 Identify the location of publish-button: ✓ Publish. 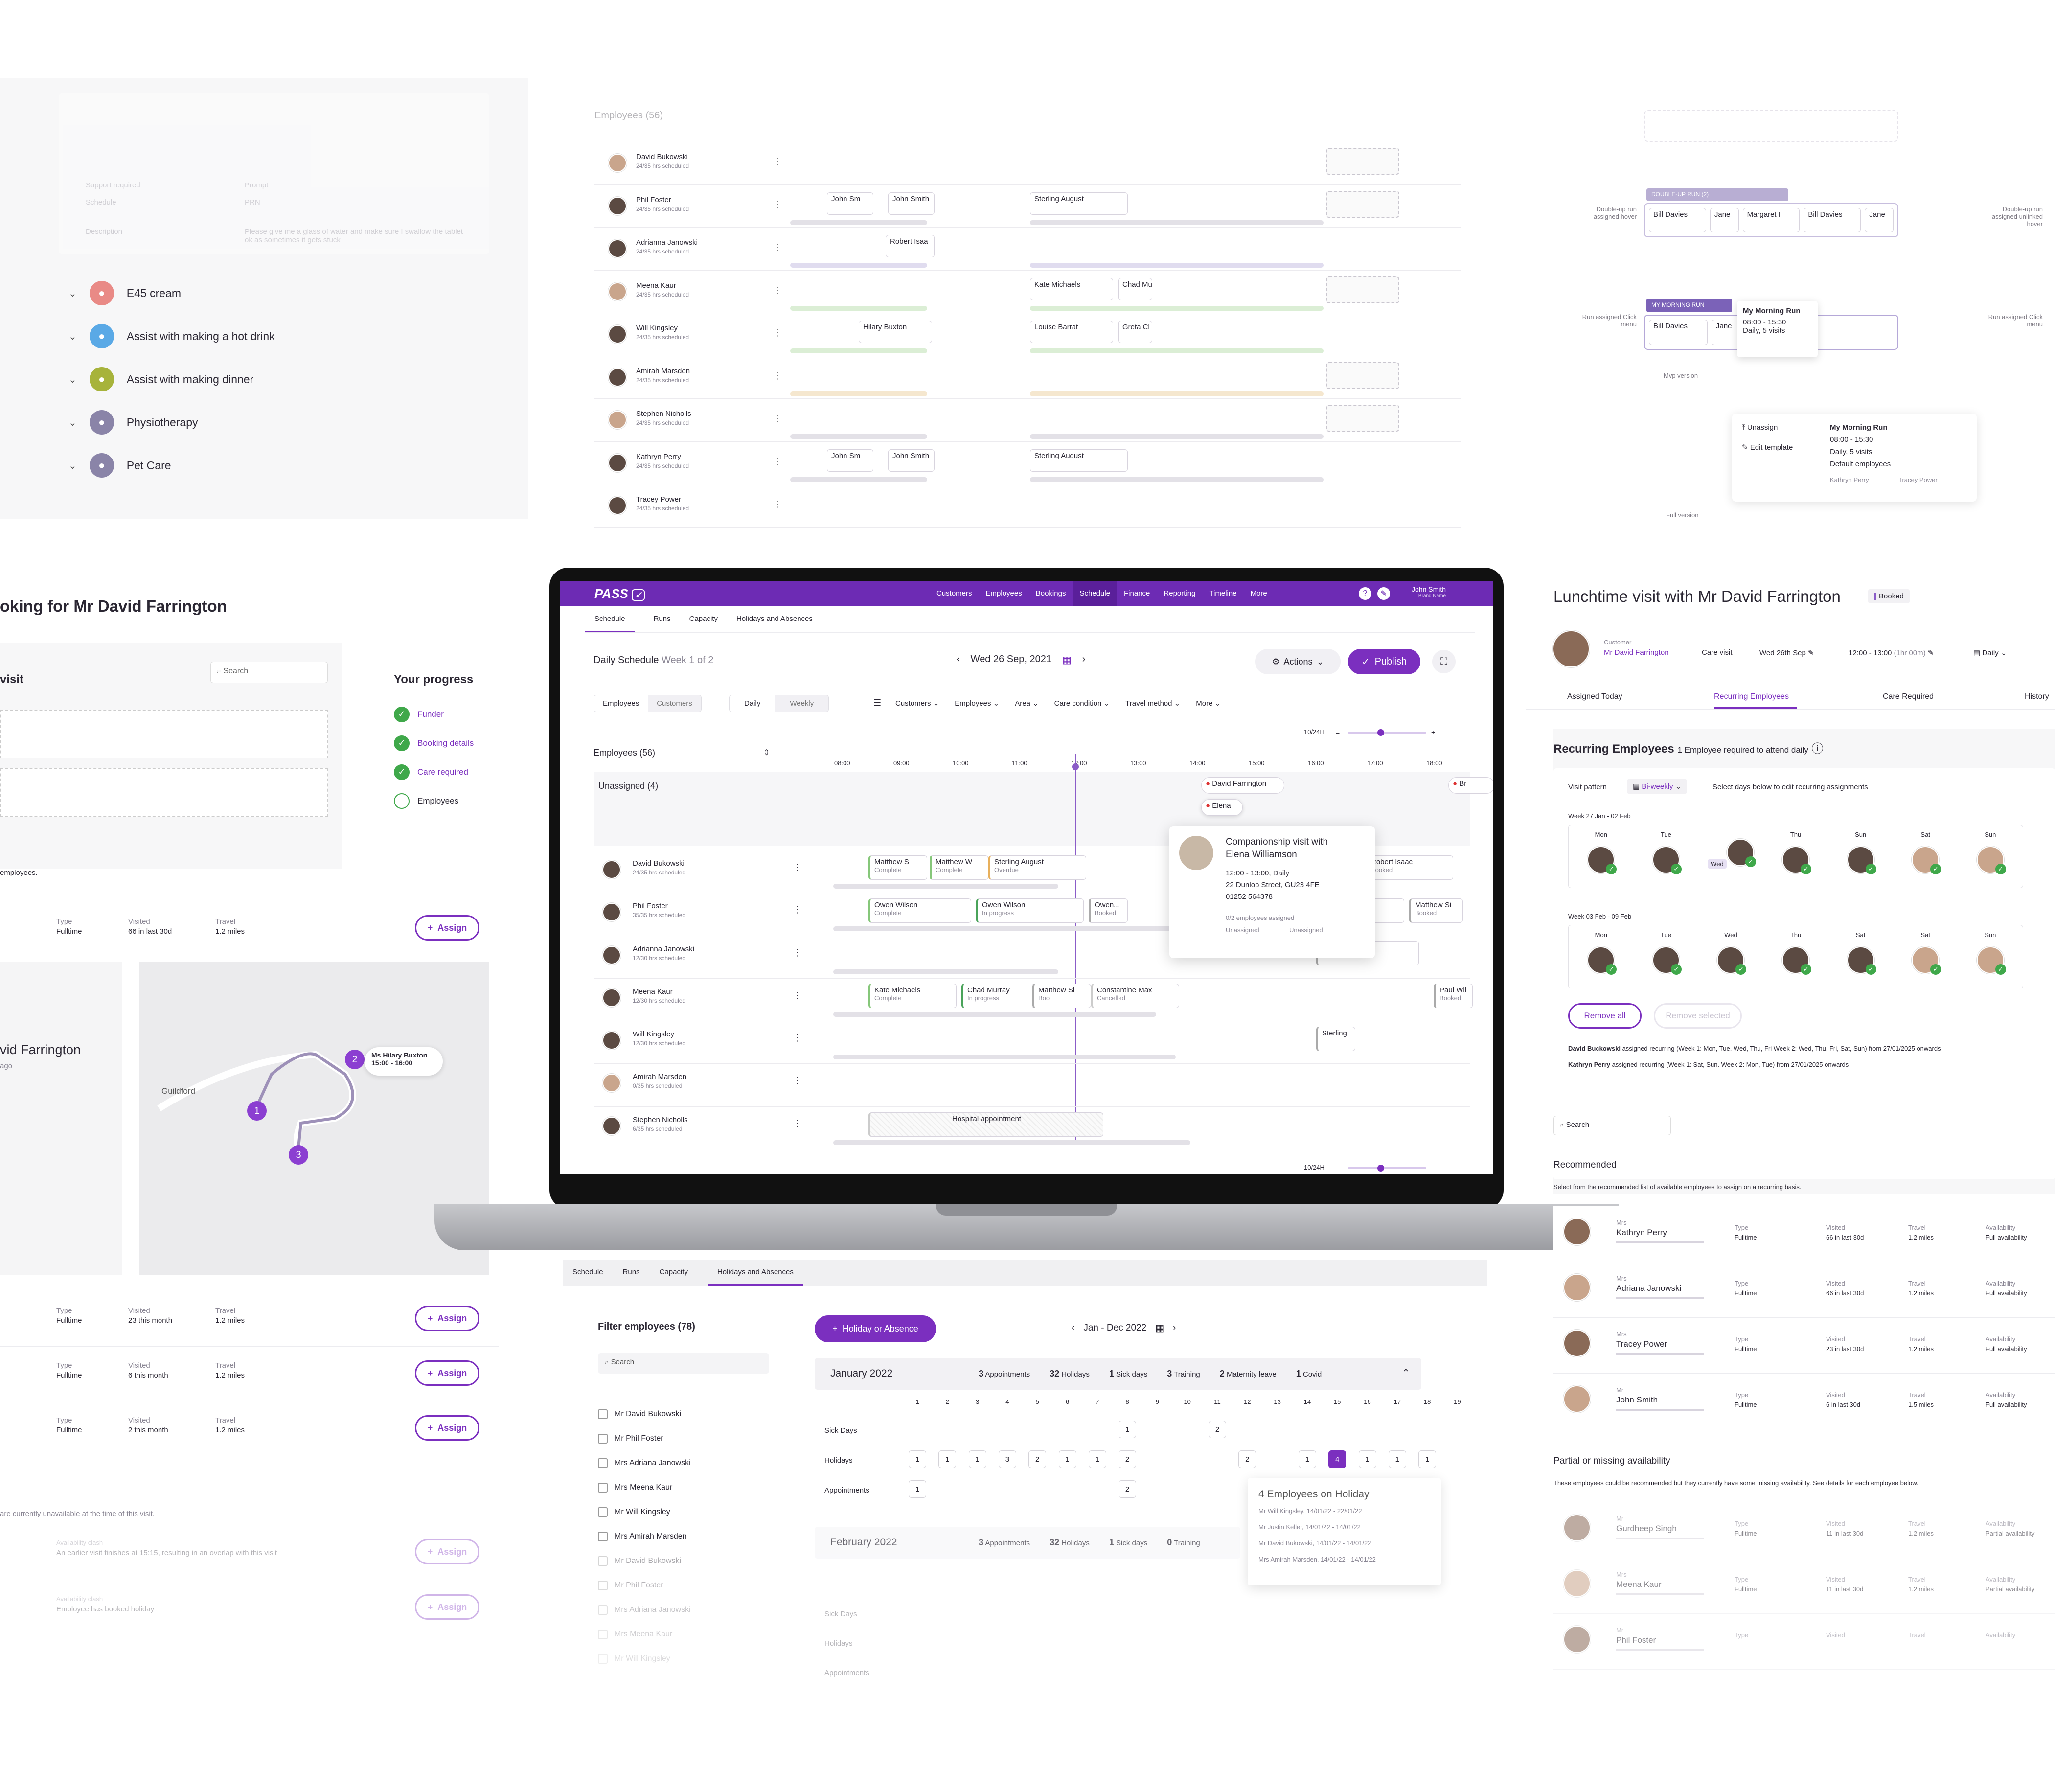
(1384, 661).